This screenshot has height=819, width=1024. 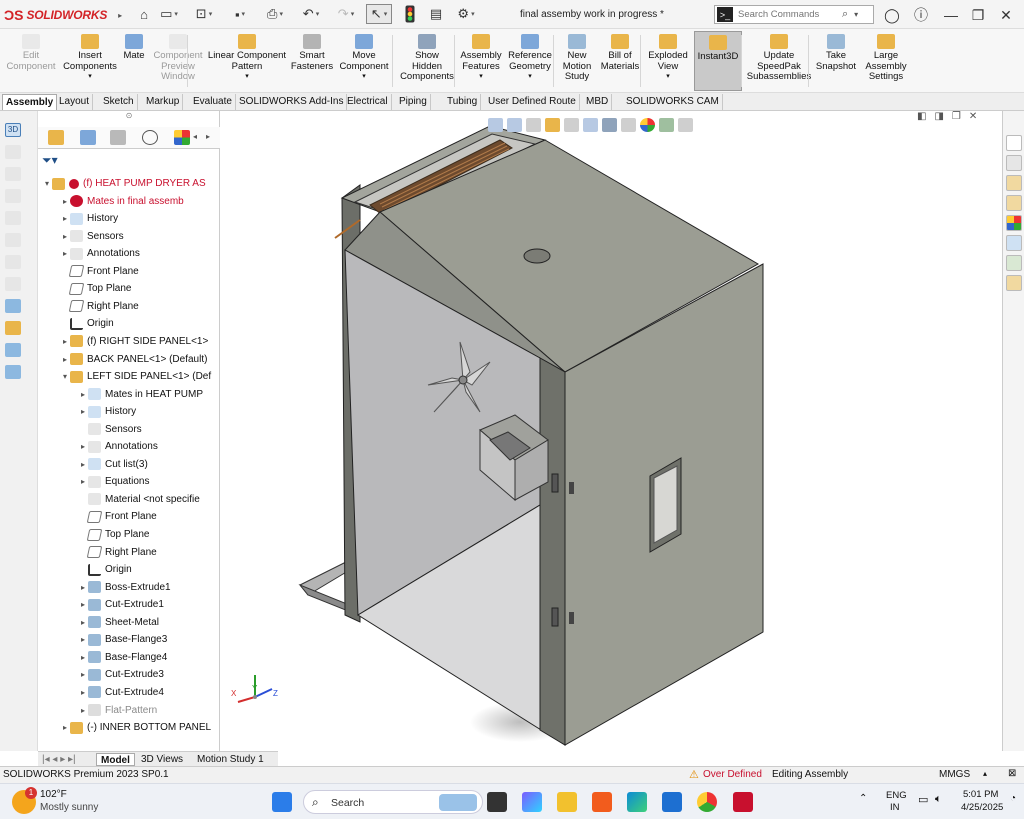 What do you see at coordinates (122, 639) in the screenshot?
I see `tree-node: ▸ Base-Flange3` at bounding box center [122, 639].